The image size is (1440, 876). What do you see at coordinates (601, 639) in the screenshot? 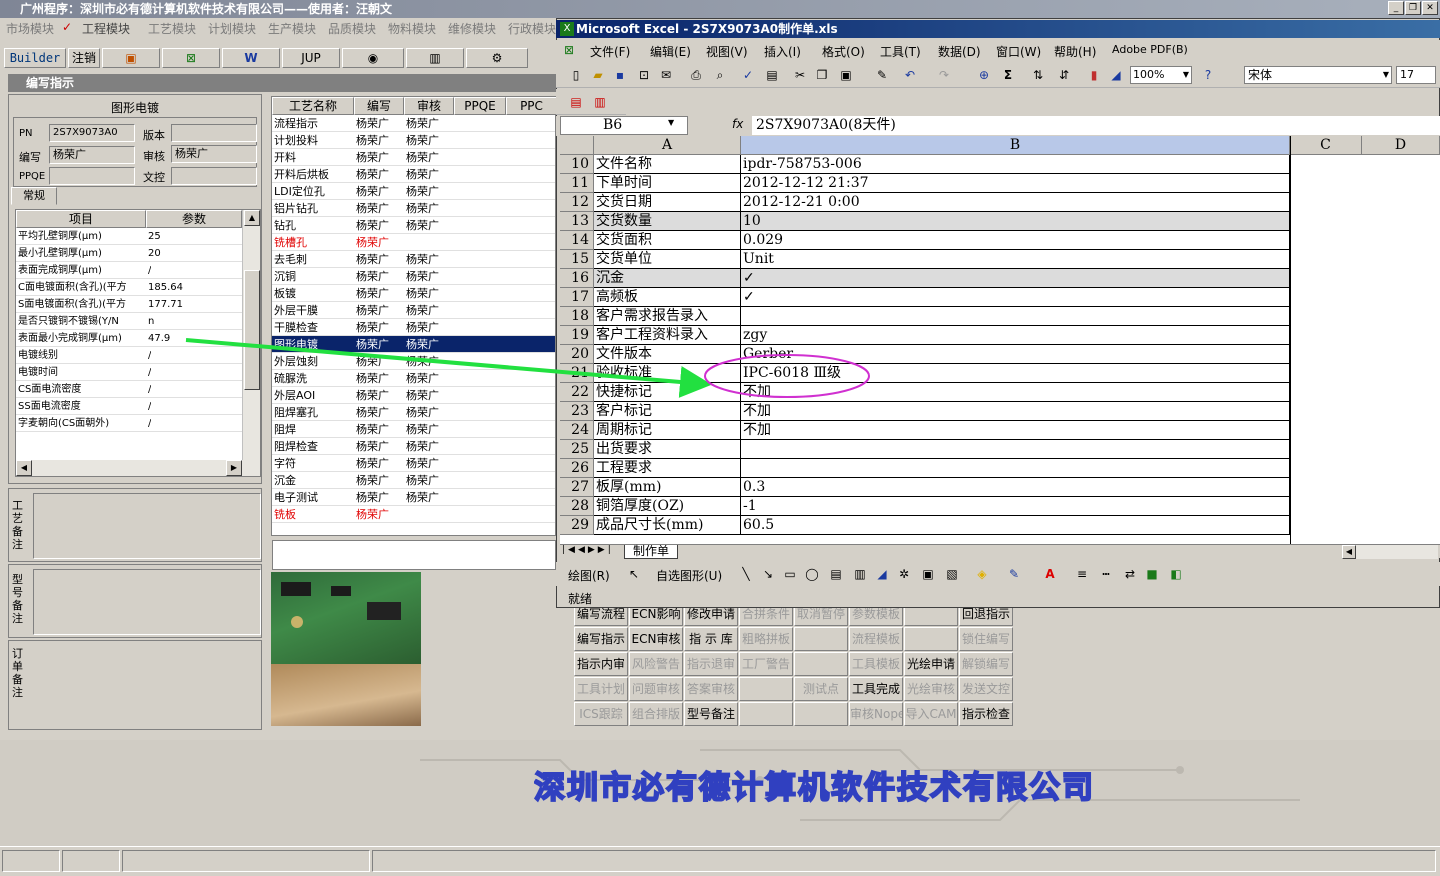
I see `action-button: 编写指示` at bounding box center [601, 639].